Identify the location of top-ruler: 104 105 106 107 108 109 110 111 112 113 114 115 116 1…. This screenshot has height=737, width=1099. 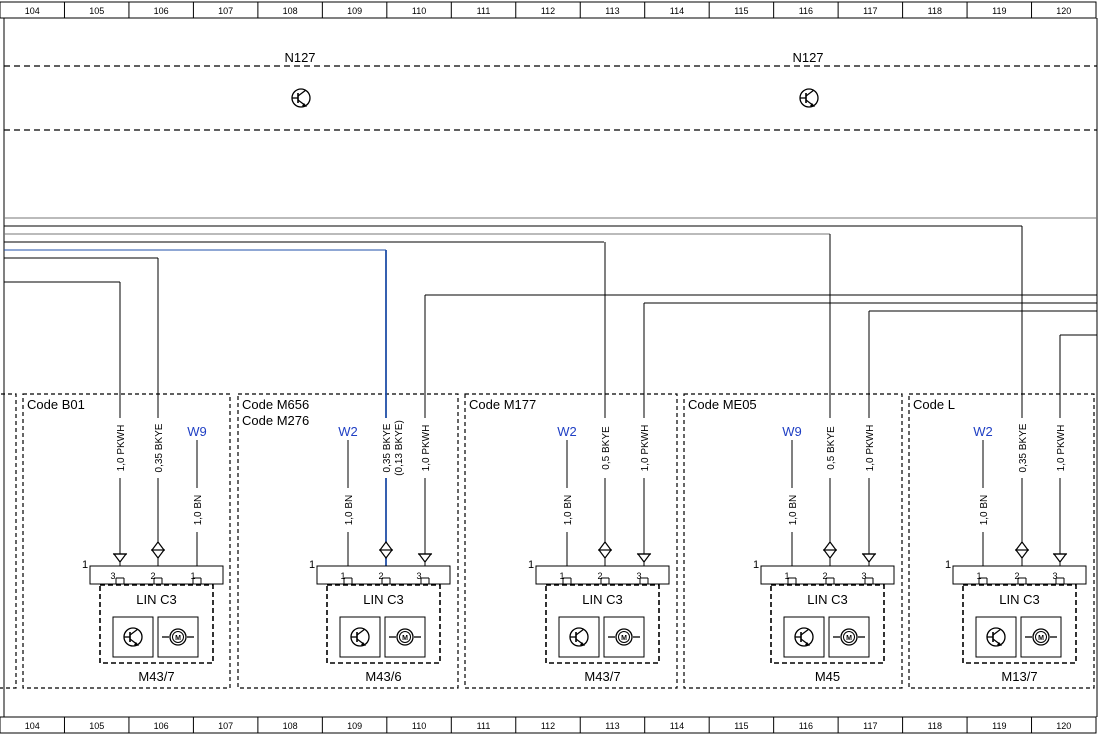
(548, 10).